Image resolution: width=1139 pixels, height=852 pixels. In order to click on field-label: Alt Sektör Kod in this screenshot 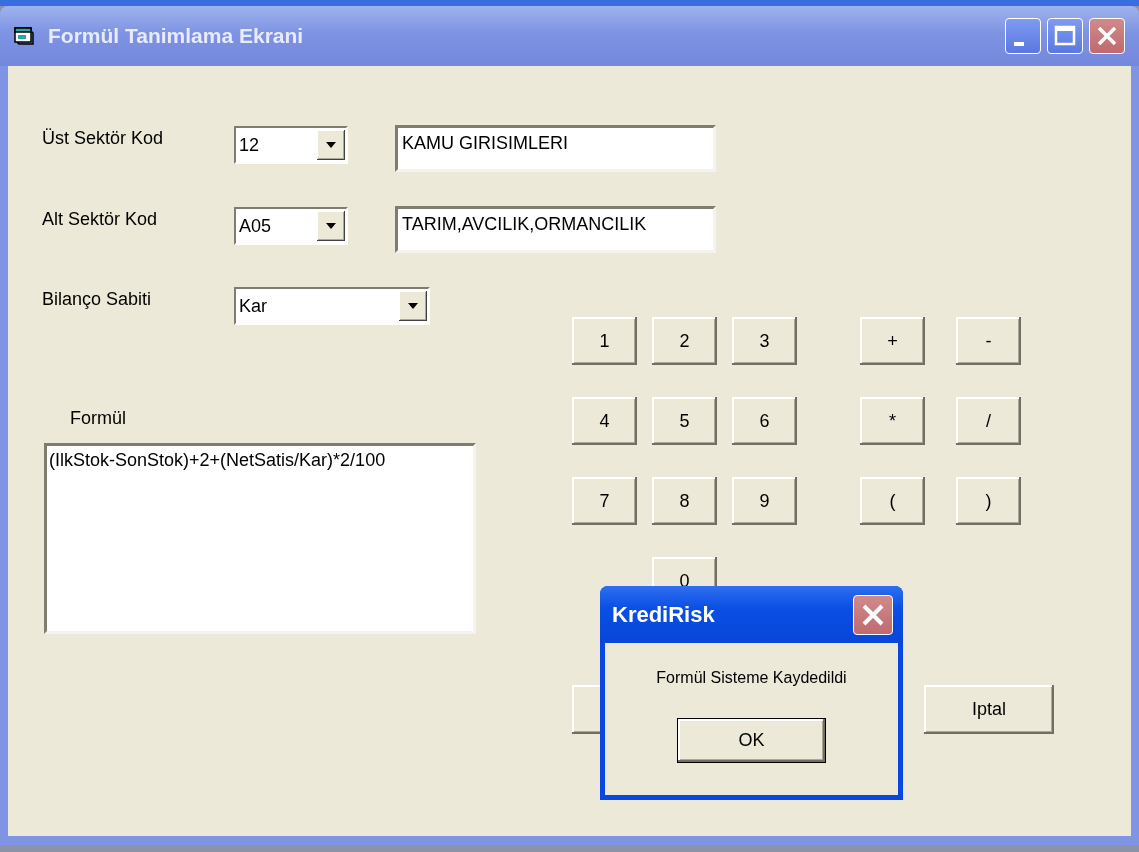, I will do `click(100, 219)`.